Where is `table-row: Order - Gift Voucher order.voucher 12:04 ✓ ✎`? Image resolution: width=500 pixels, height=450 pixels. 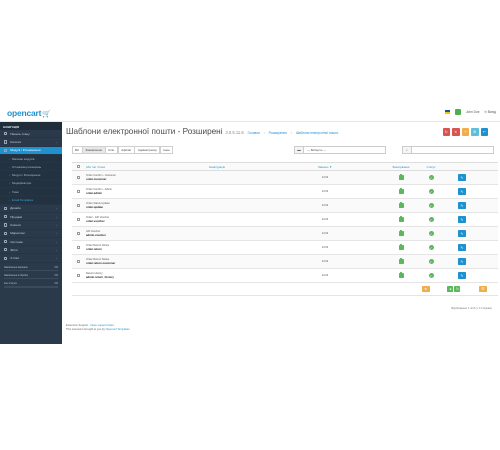
table-row: Order - Gift Voucher order.voucher 12:04 ✓ ✎ is located at coordinates (285, 220).